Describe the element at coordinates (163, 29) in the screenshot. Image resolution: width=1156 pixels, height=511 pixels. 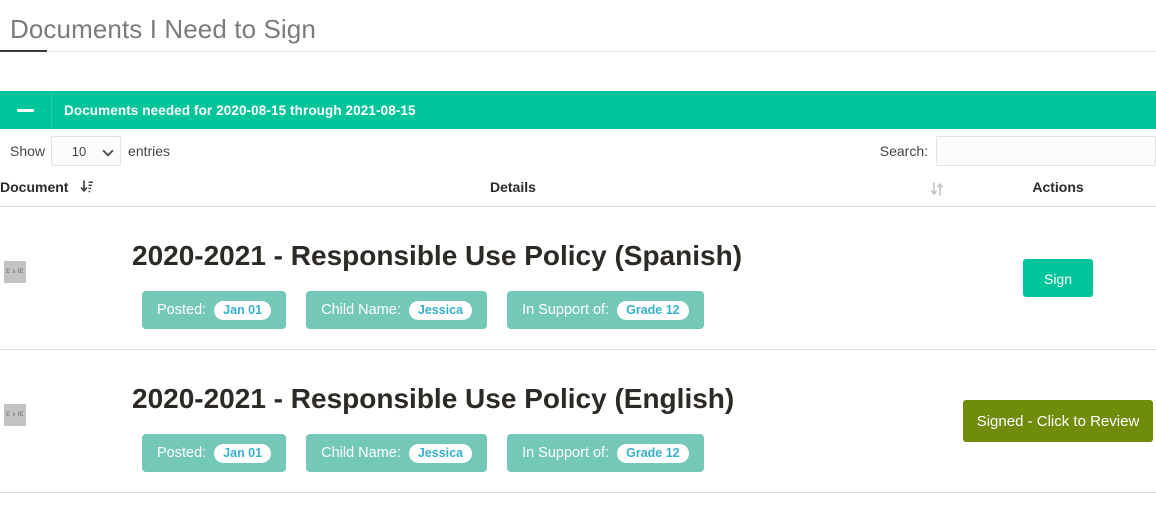
I see `page-title: Documents I Need to Sign` at that location.